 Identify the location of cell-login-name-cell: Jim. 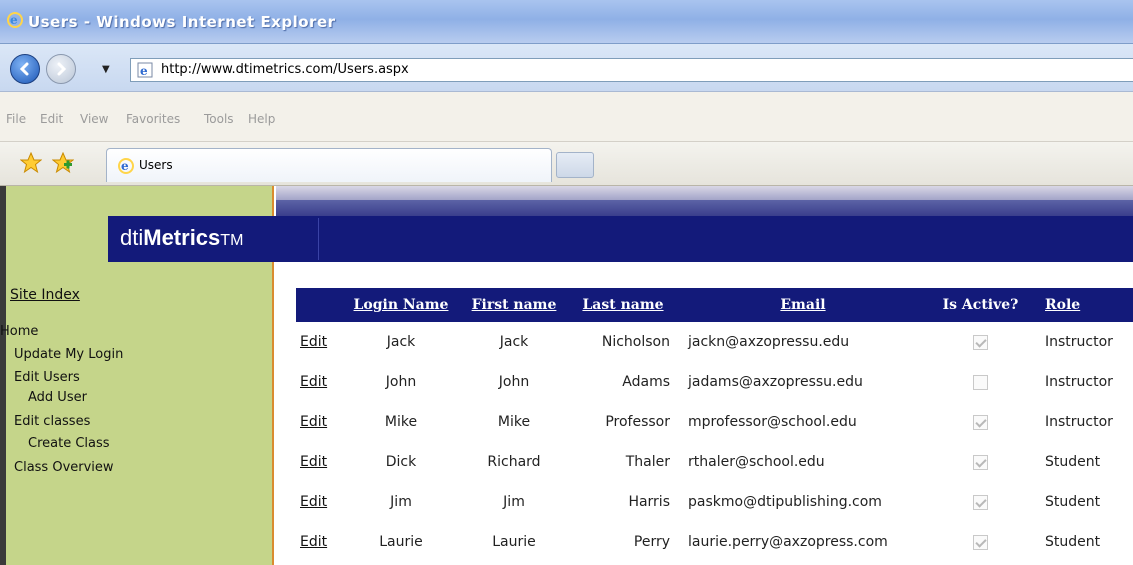
(401, 502).